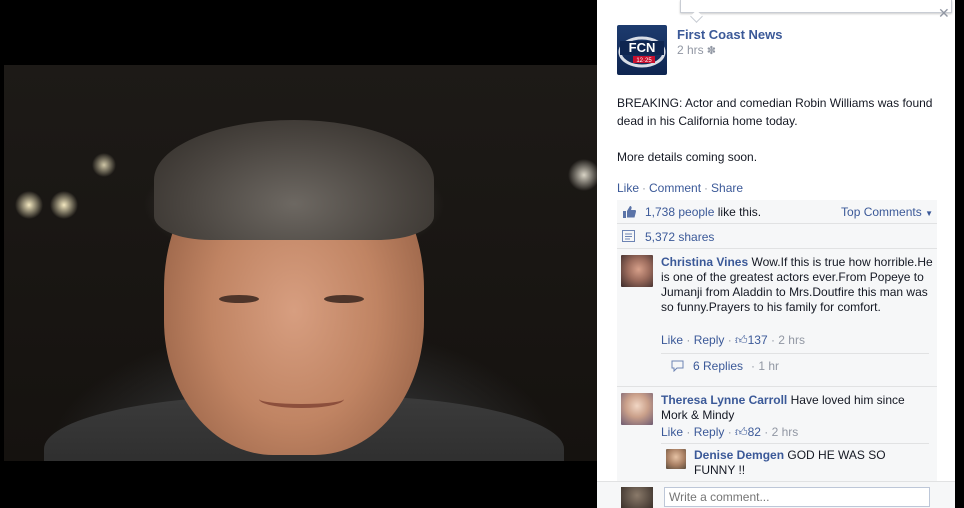 The image size is (964, 508). What do you see at coordinates (677, 367) in the screenshot?
I see `speech-bubble-icon` at bounding box center [677, 367].